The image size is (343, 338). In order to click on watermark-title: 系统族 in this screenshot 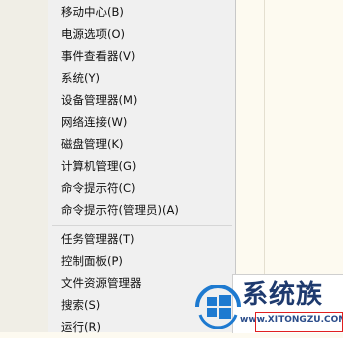, I will do `click(283, 295)`.